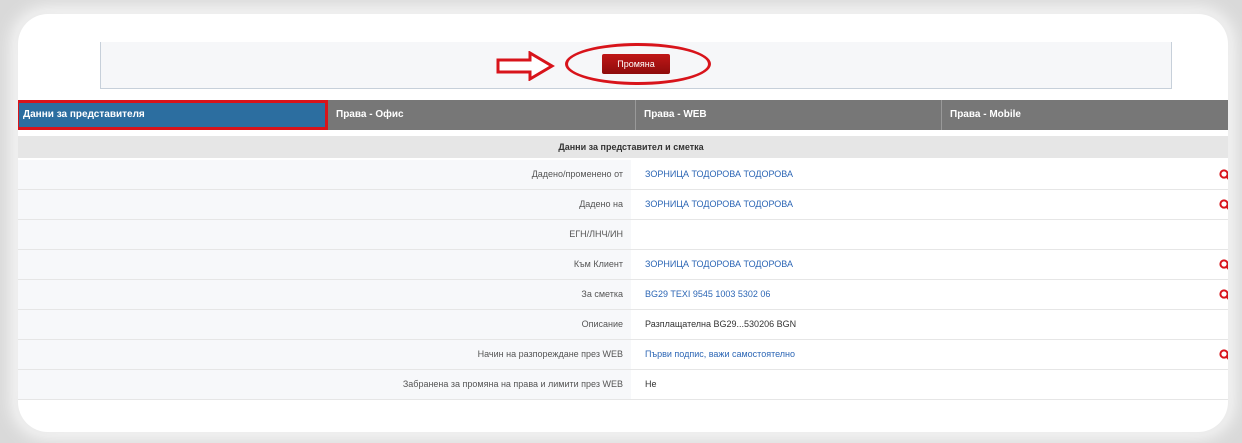 This screenshot has height=443, width=1242. Describe the element at coordinates (324, 354) in the screenshot. I see `row-label: Начин на разпореждане през WEB` at that location.